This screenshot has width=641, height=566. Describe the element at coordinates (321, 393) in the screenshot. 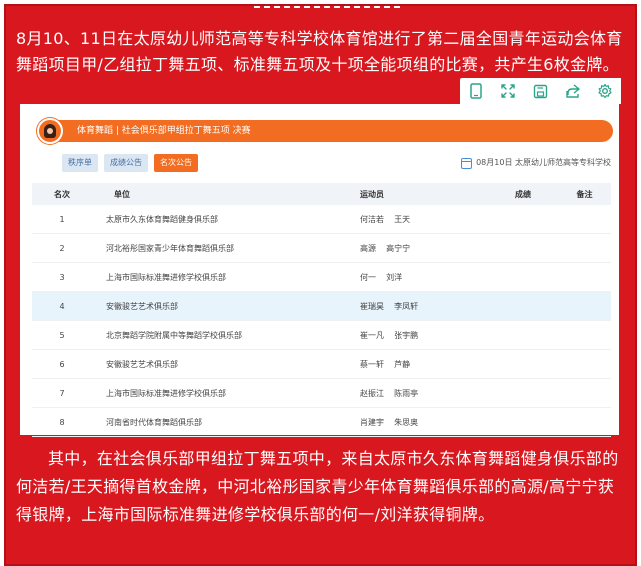

I see `table-row: 7 上海市国际标准舞进修学校俱乐部 赵振江 陈雨亭` at that location.